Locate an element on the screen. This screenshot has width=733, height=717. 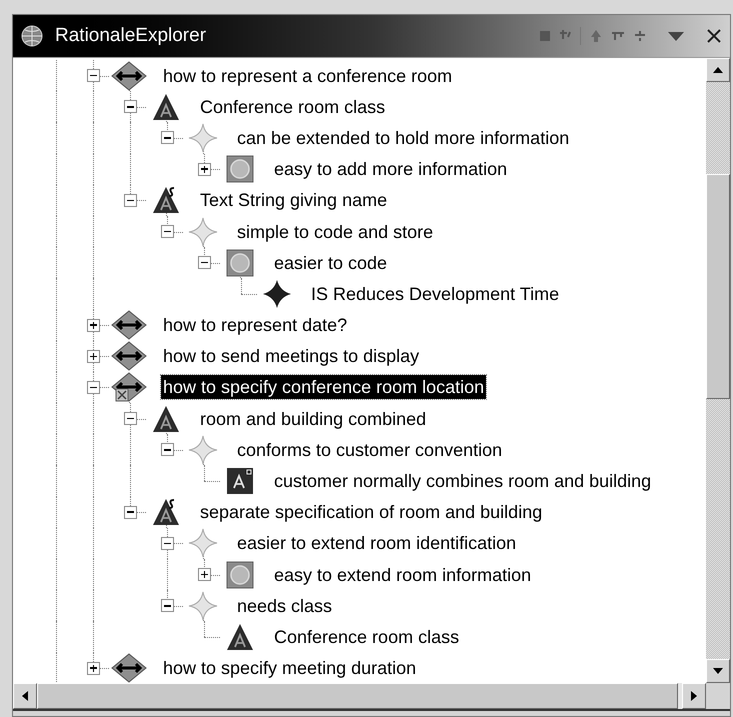
tree-item-label: can be extended to hold more information is located at coordinates (403, 138).